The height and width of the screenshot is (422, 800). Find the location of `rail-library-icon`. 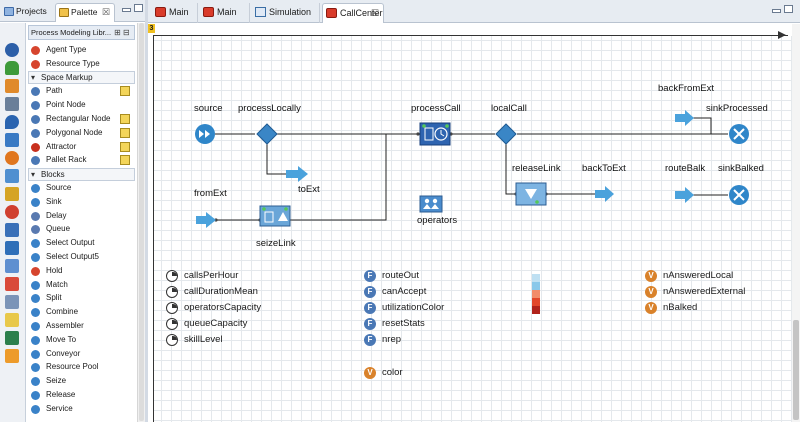

rail-library-icon is located at coordinates (12, 86).